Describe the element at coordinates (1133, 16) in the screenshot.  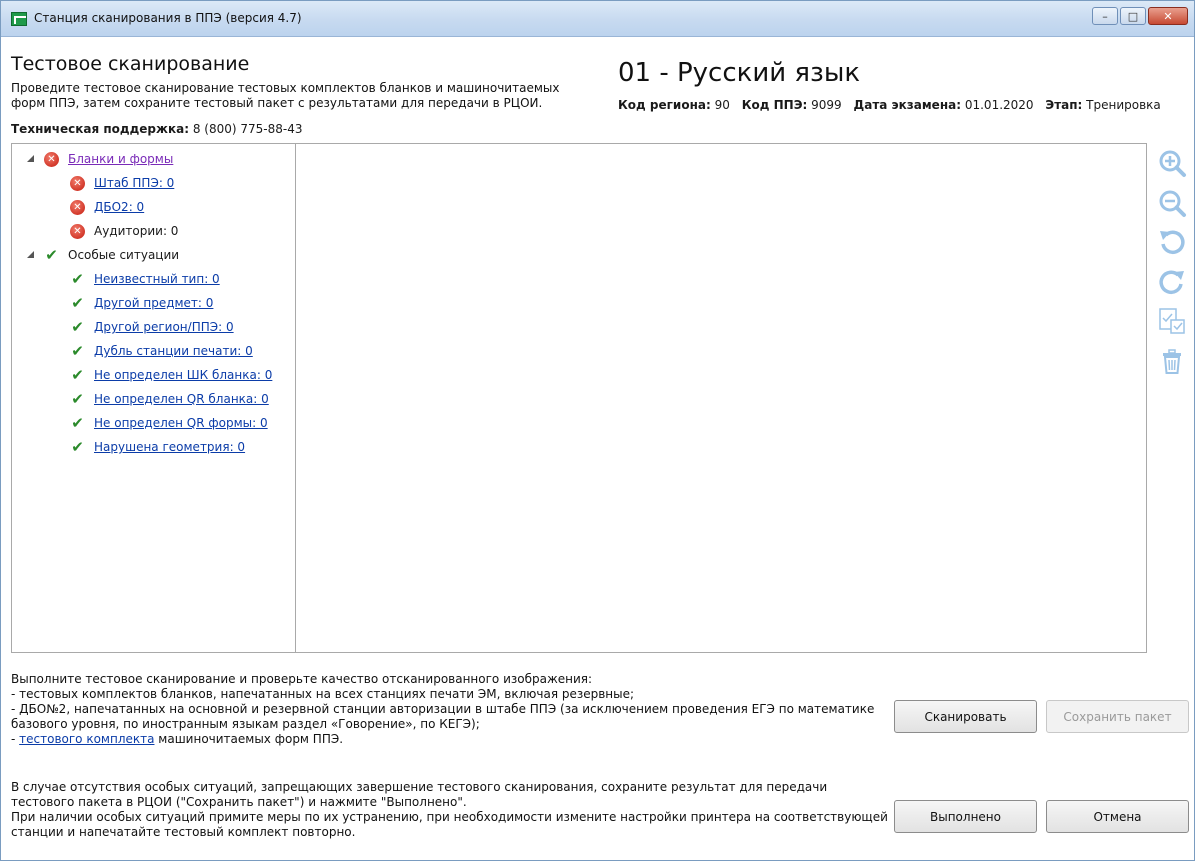
I see `maximize-button: □` at that location.